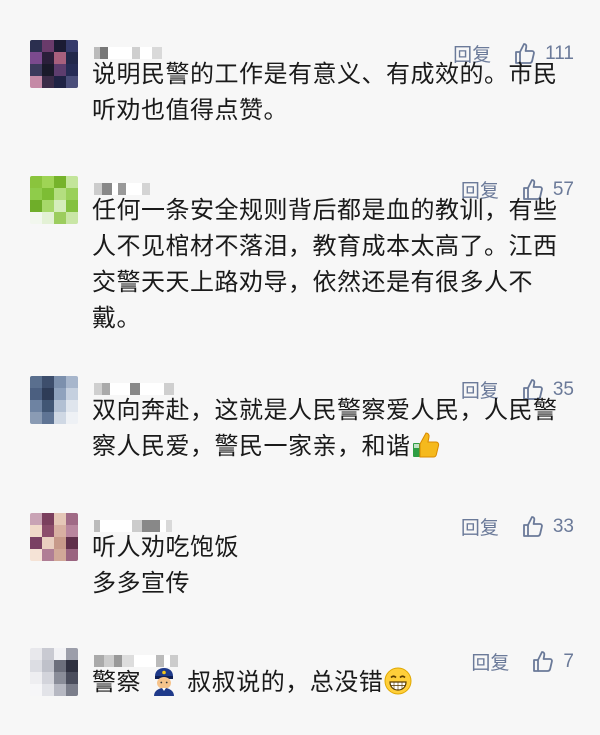 The image size is (600, 735). What do you see at coordinates (164, 682) in the screenshot?
I see `police-officer-emoji-icon` at bounding box center [164, 682].